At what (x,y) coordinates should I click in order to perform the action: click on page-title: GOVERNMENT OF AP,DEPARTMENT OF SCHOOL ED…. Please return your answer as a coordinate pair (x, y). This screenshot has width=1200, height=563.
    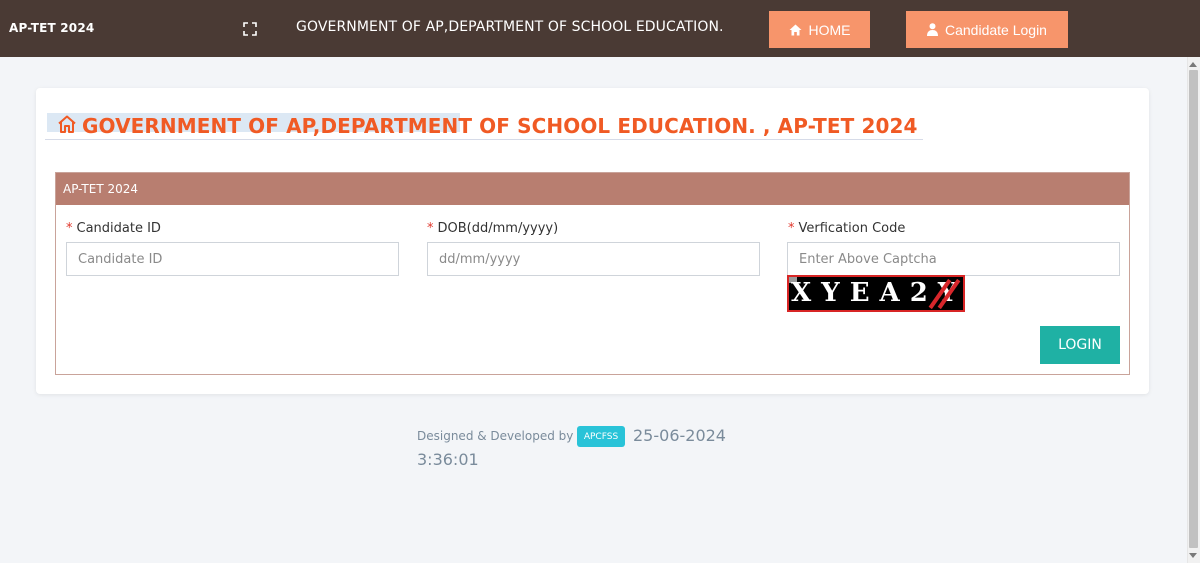
    Looking at the image, I should click on (500, 125).